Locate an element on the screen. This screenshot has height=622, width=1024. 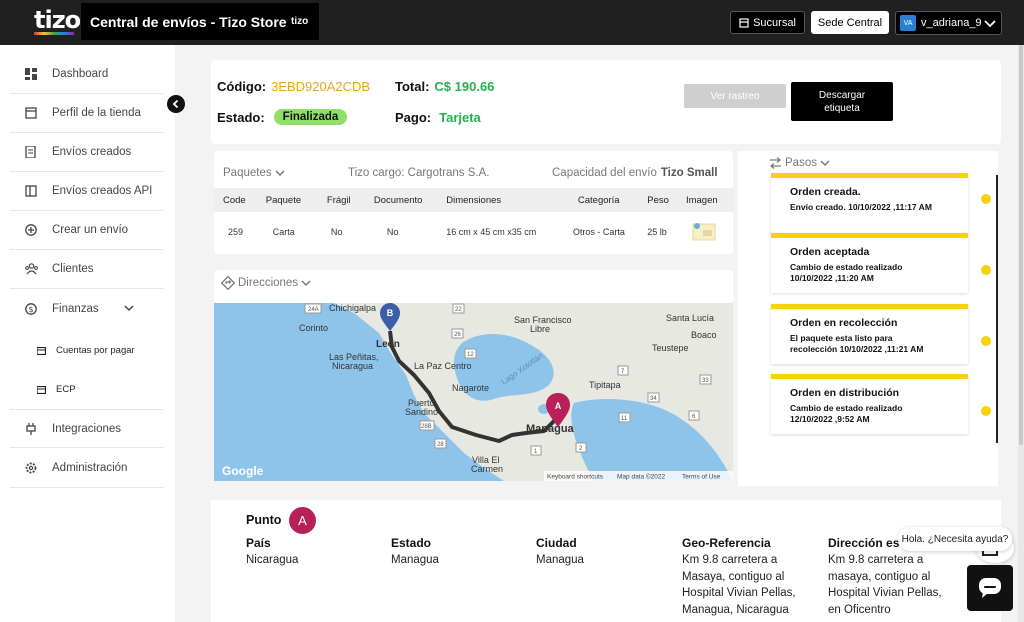
store-icon is located at coordinates (744, 22).